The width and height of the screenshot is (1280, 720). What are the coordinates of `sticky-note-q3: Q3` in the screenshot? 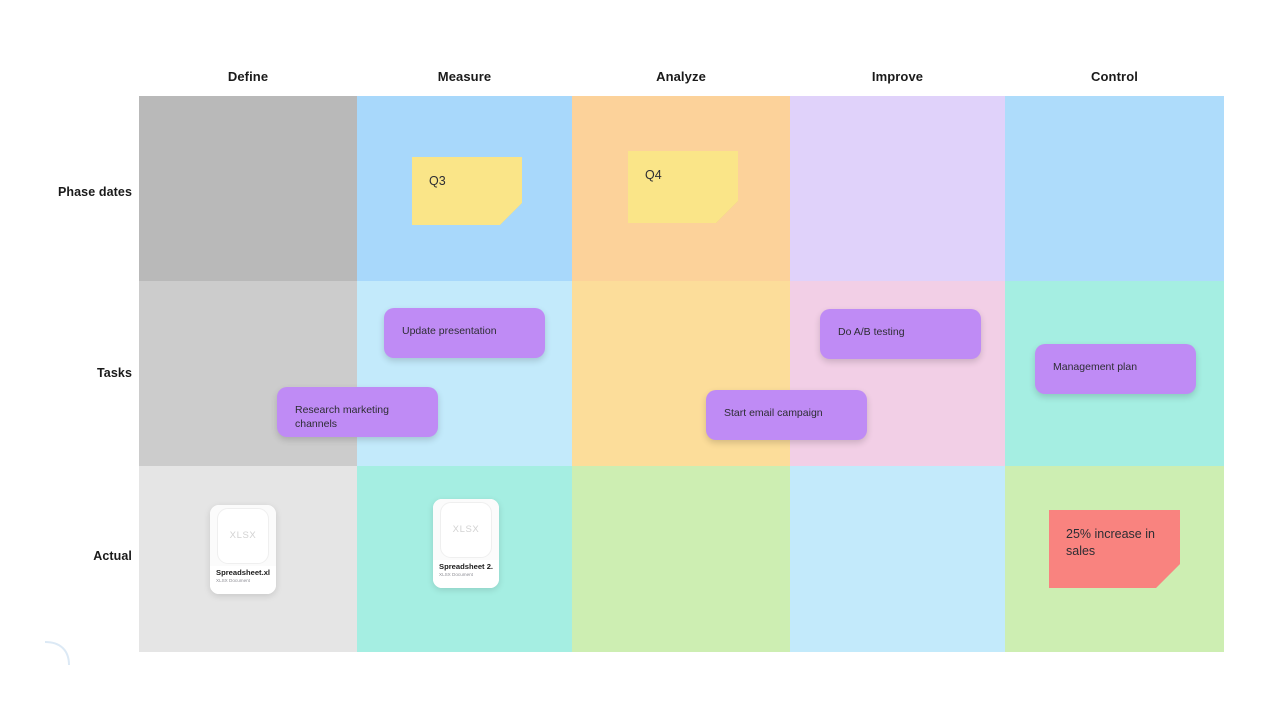 It's located at (467, 191).